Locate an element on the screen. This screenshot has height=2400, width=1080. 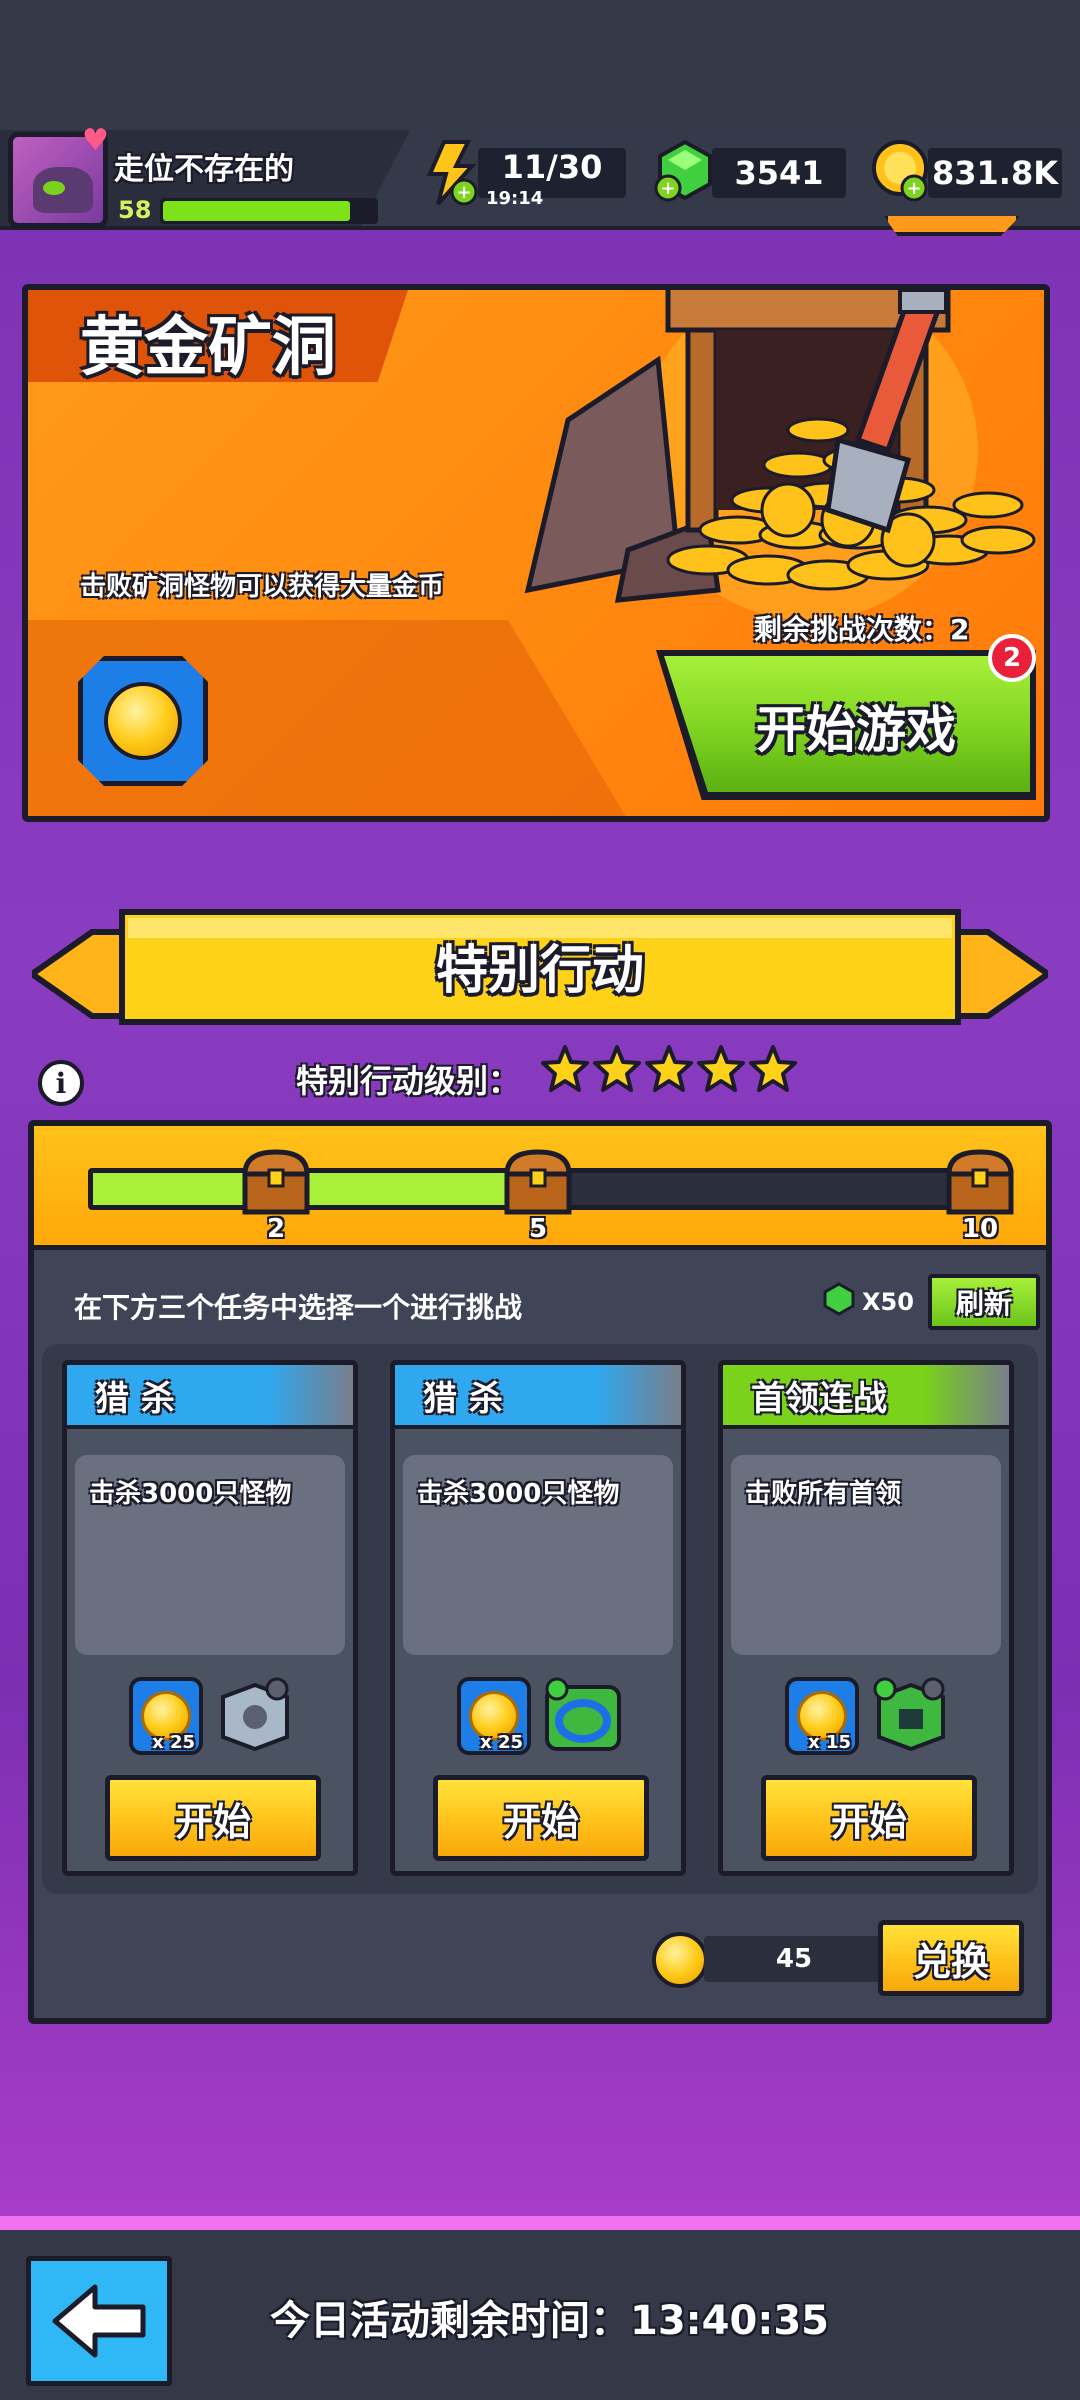
instruction-text: 在下方三个任务中选择一个进行挑战 is located at coordinates (298, 1307).